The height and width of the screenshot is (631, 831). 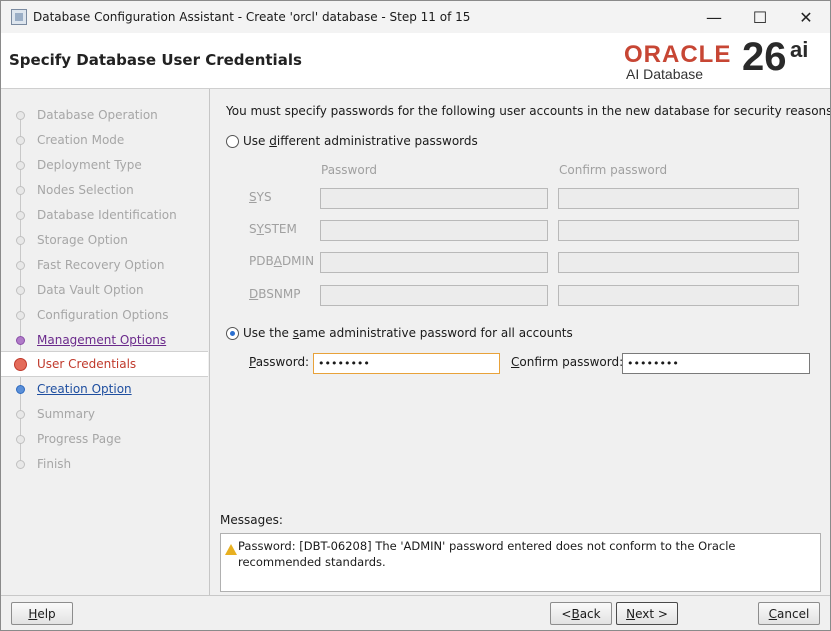 What do you see at coordinates (282, 261) in the screenshot?
I see `account-label-pdbadmin: PDBADMIN` at bounding box center [282, 261].